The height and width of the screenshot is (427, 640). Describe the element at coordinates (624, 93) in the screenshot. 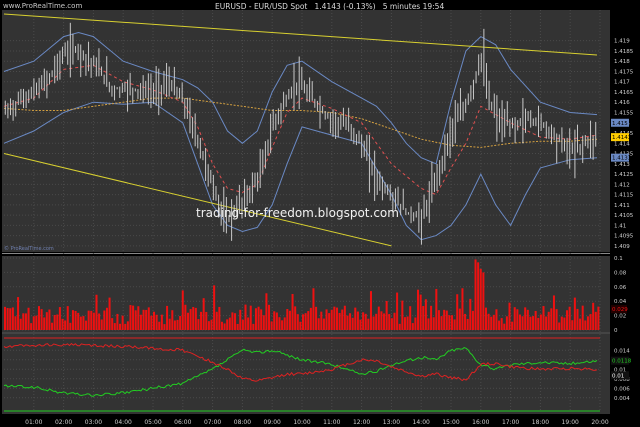

I see `price-tick-label: 1.4165` at that location.